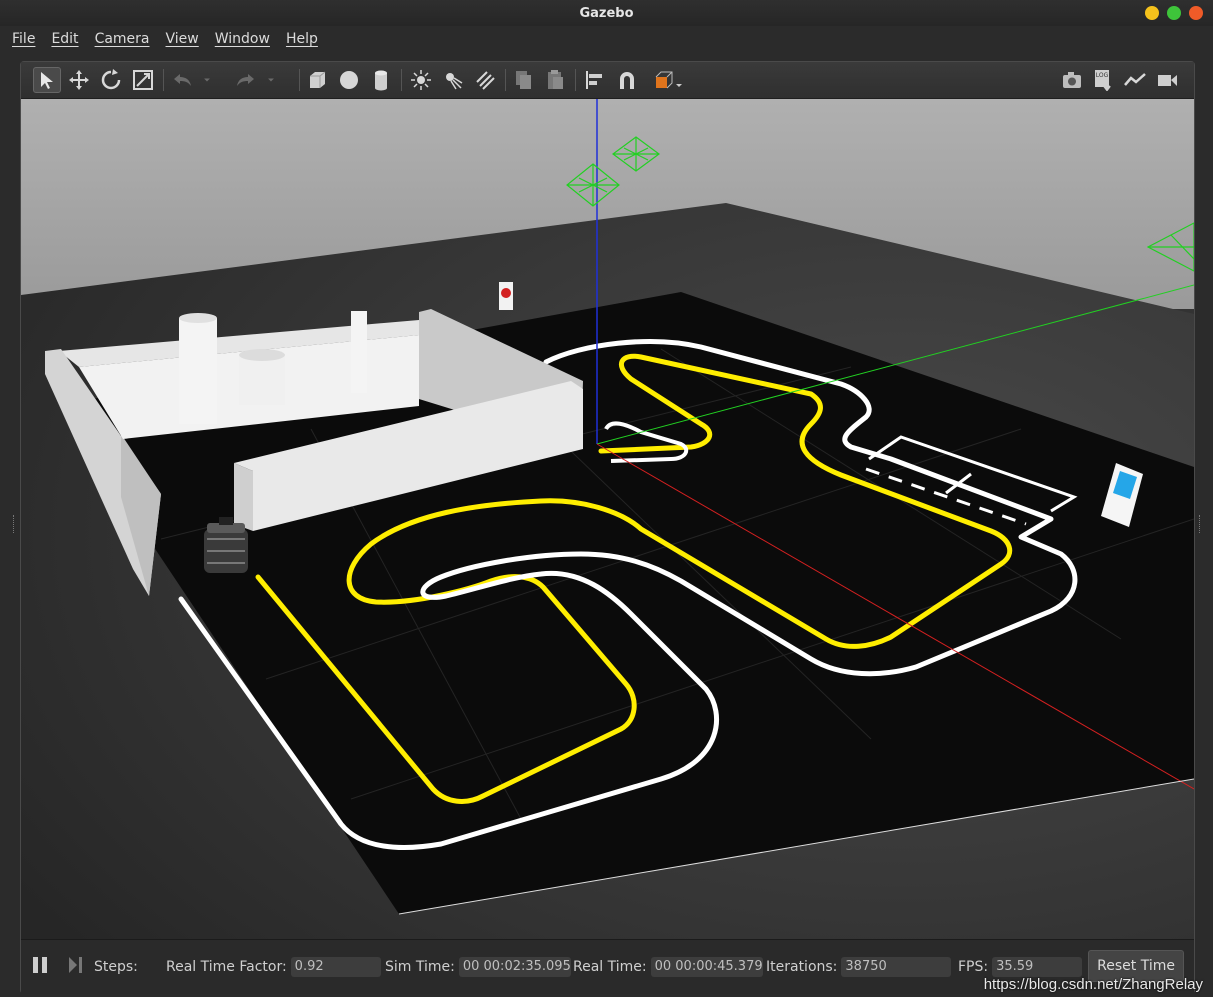  I want to click on redo-icon, so click(245, 80).